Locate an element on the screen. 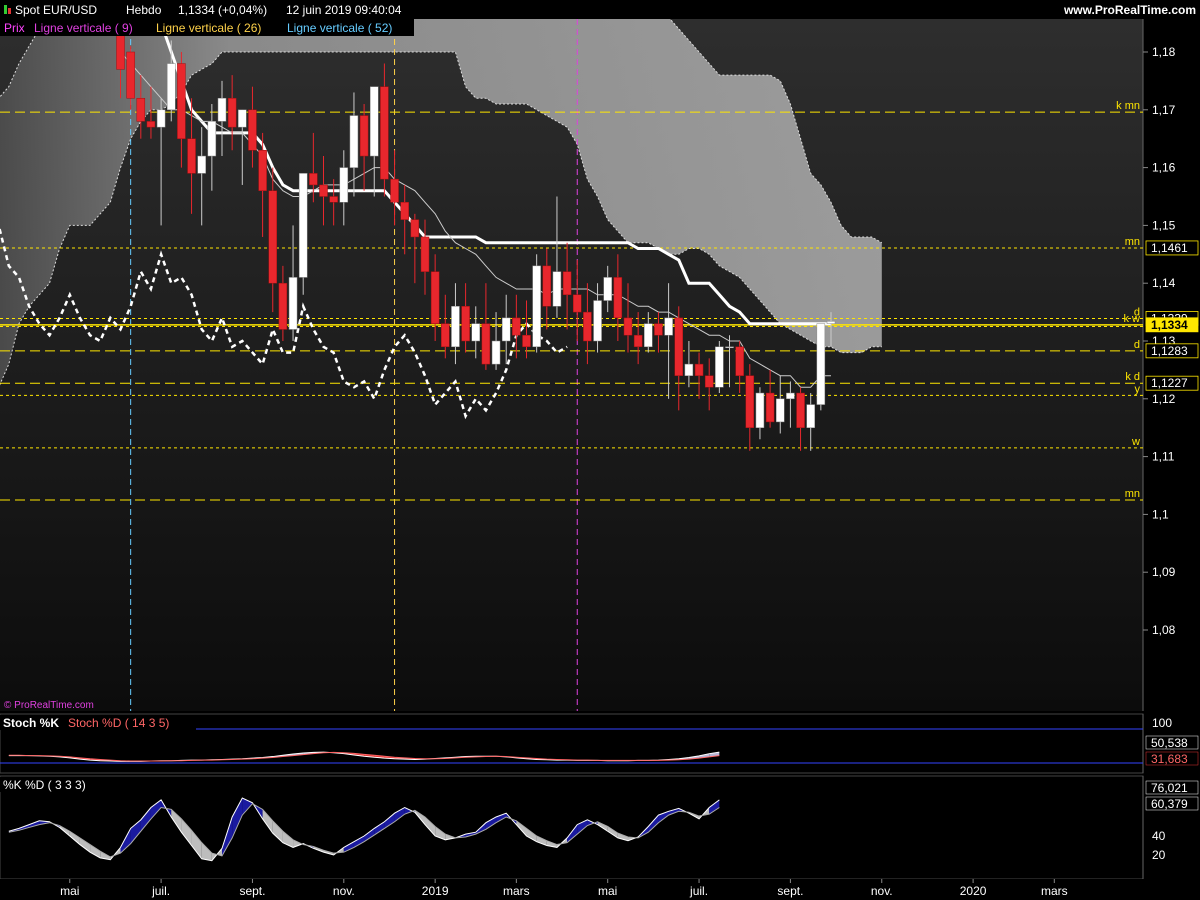  last-price-label: 1,1334 (+0,04%) is located at coordinates (222, 10).